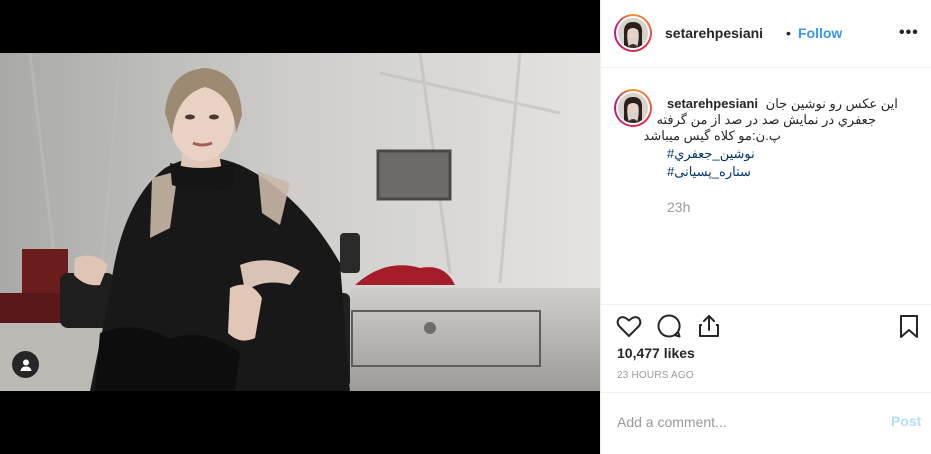 The image size is (931, 454). Describe the element at coordinates (909, 33) in the screenshot. I see `more-options-icon: •••` at that location.